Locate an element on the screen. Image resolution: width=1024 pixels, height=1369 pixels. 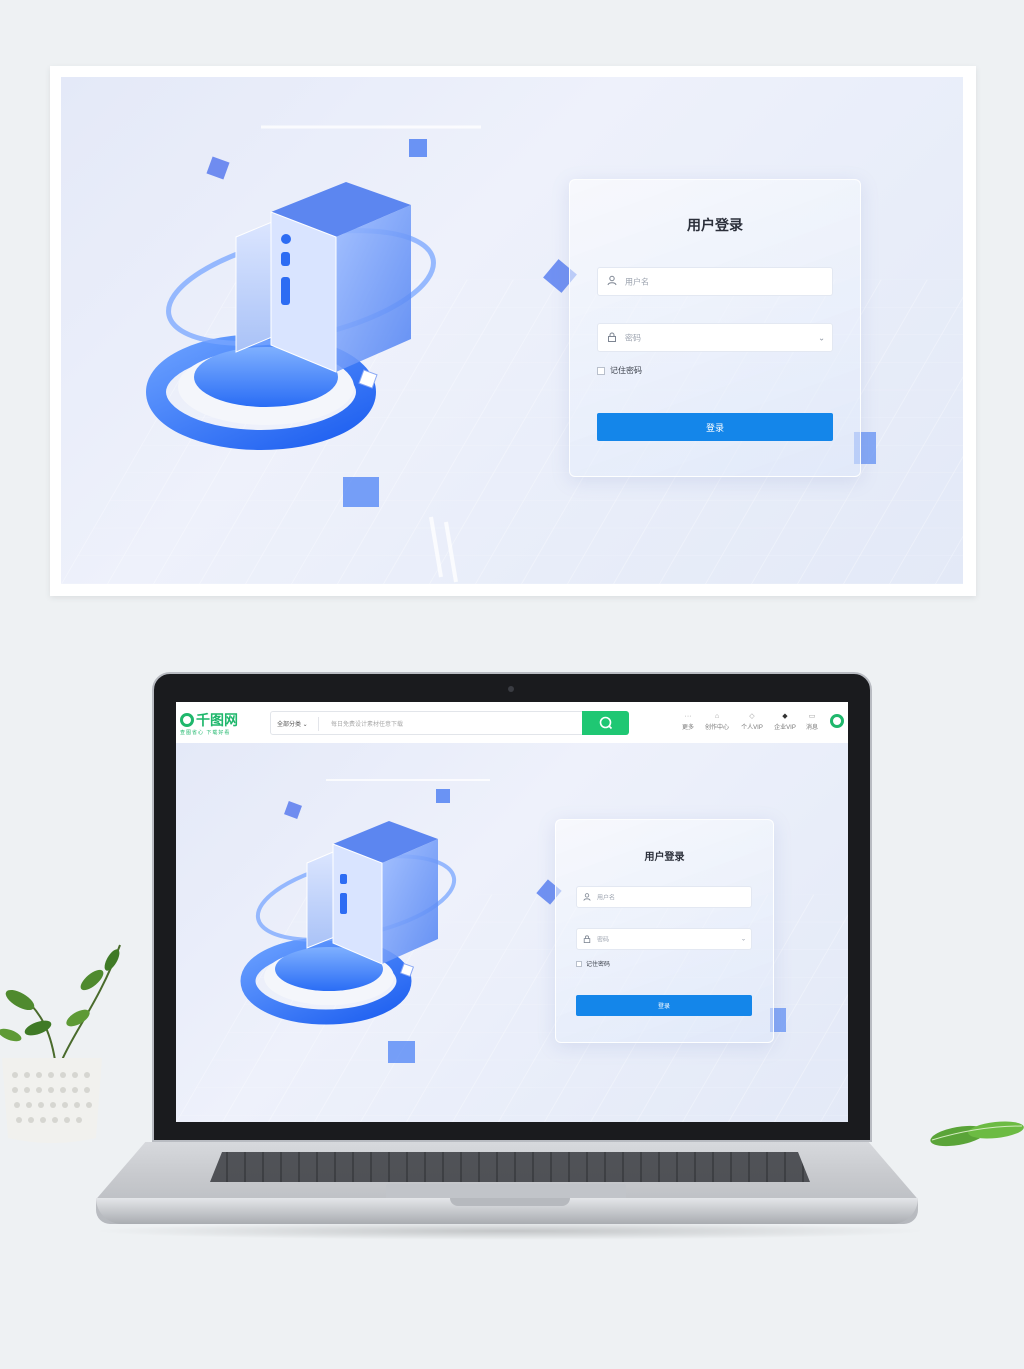
login-button: 登录 is located at coordinates (715, 427).